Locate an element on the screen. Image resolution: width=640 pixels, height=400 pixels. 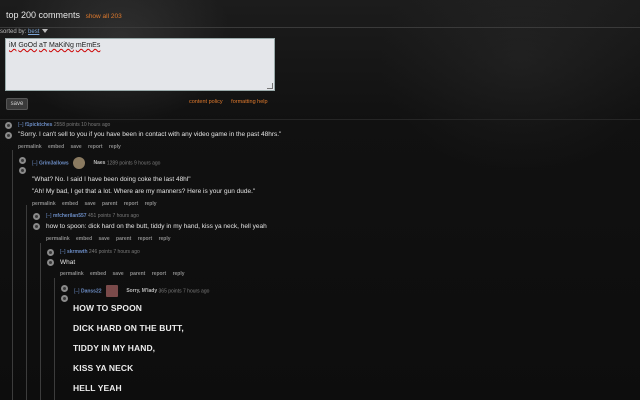
formatting-help-link: formatting help is located at coordinates (249, 102).